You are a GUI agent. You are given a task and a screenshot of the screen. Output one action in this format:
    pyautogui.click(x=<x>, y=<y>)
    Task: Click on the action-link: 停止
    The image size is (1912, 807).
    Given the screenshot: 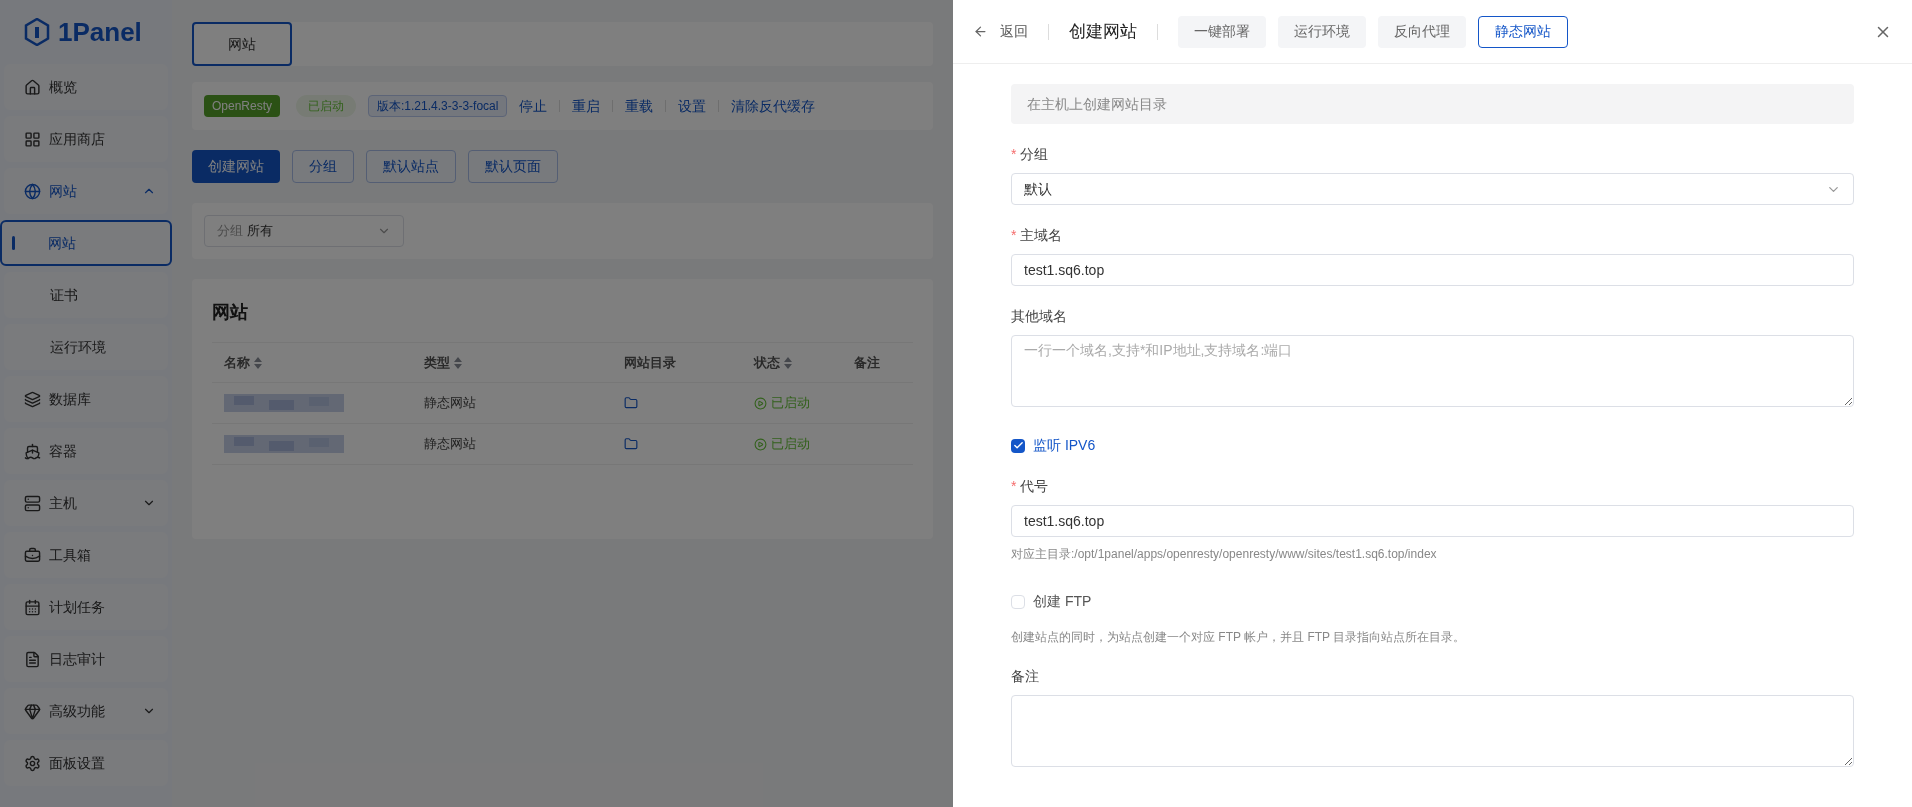 What is the action you would take?
    pyautogui.click(x=533, y=106)
    